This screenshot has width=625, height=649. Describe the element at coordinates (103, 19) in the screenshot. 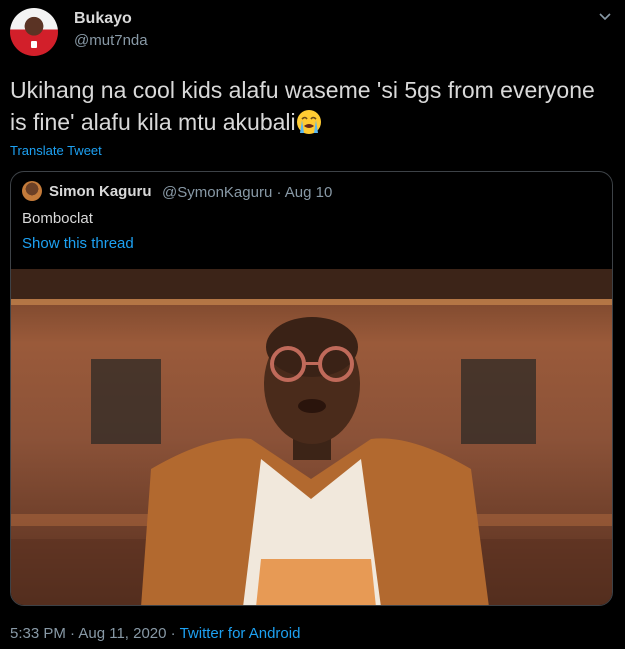

I see `author-name: Bukayo` at that location.